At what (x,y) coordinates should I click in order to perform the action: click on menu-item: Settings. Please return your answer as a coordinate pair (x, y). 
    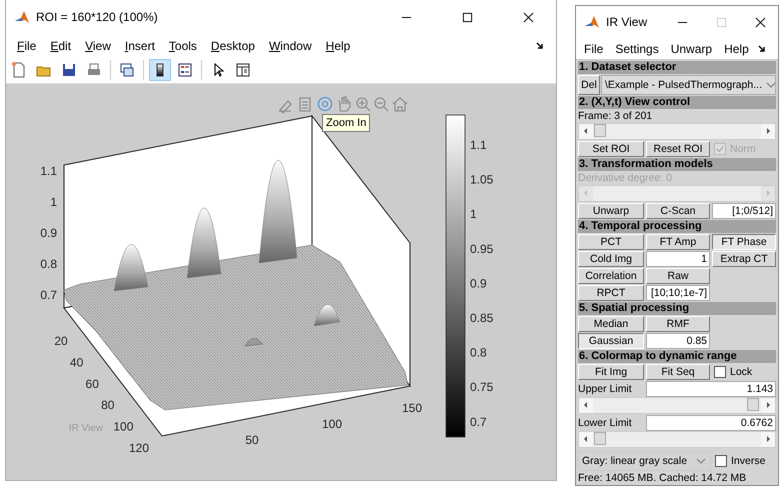
    Looking at the image, I should click on (637, 49).